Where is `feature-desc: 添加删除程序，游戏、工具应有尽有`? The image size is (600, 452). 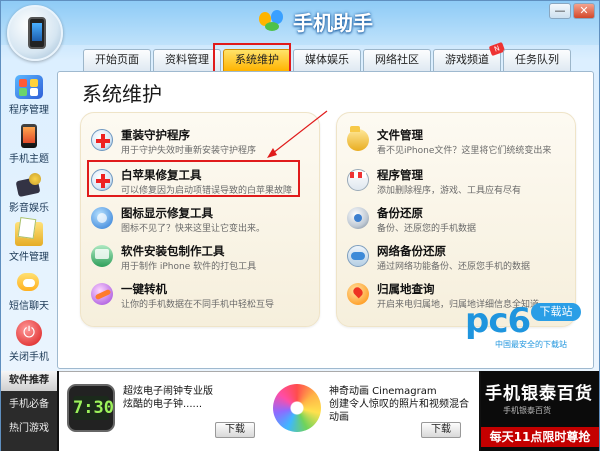 feature-desc: 添加删除程序，游戏、工具应有尽有 is located at coordinates (449, 191).